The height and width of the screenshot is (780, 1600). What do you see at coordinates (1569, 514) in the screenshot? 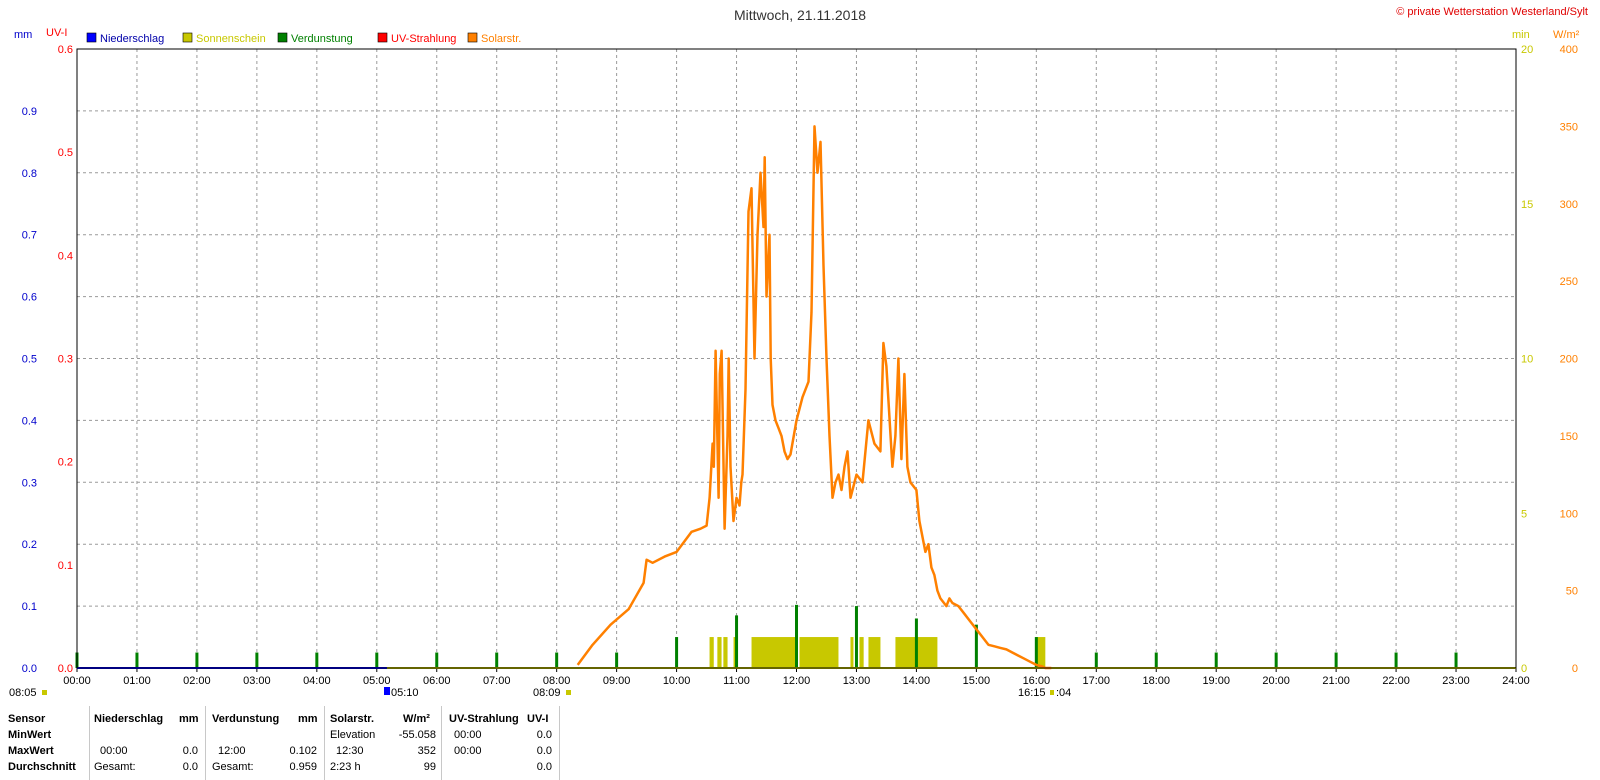
I see `wm2-tick-label: 100` at bounding box center [1569, 514].